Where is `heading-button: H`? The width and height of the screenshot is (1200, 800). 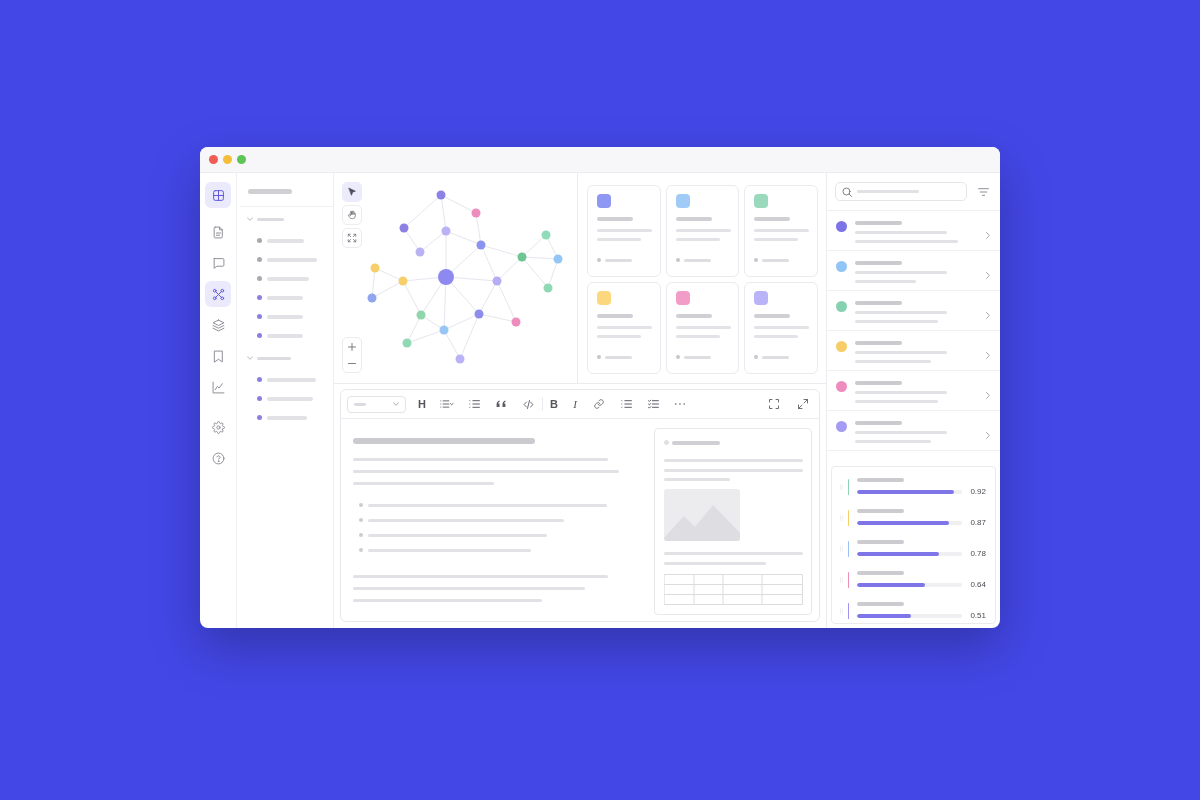
heading-button: H is located at coordinates (422, 404).